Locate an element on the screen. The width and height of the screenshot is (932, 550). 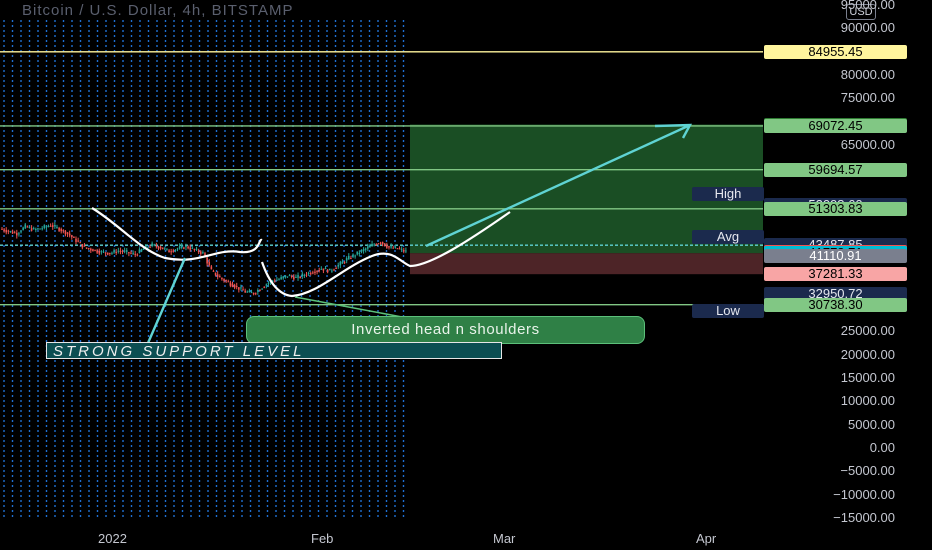
x-tick-label: Feb is located at coordinates (322, 538).